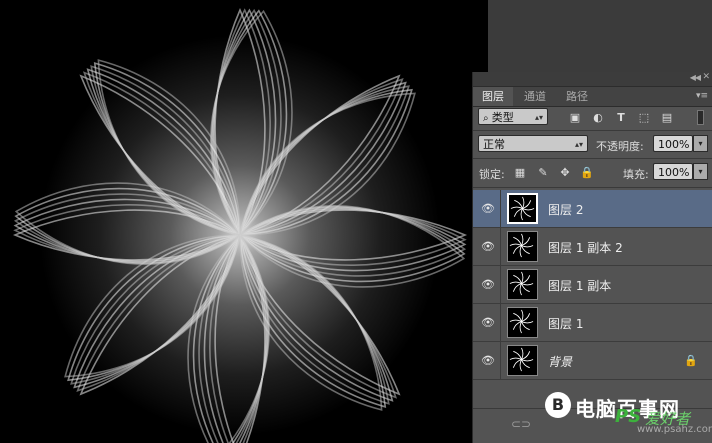 The height and width of the screenshot is (443, 712). I want to click on watermark-url: www.psahz.com, so click(674, 429).